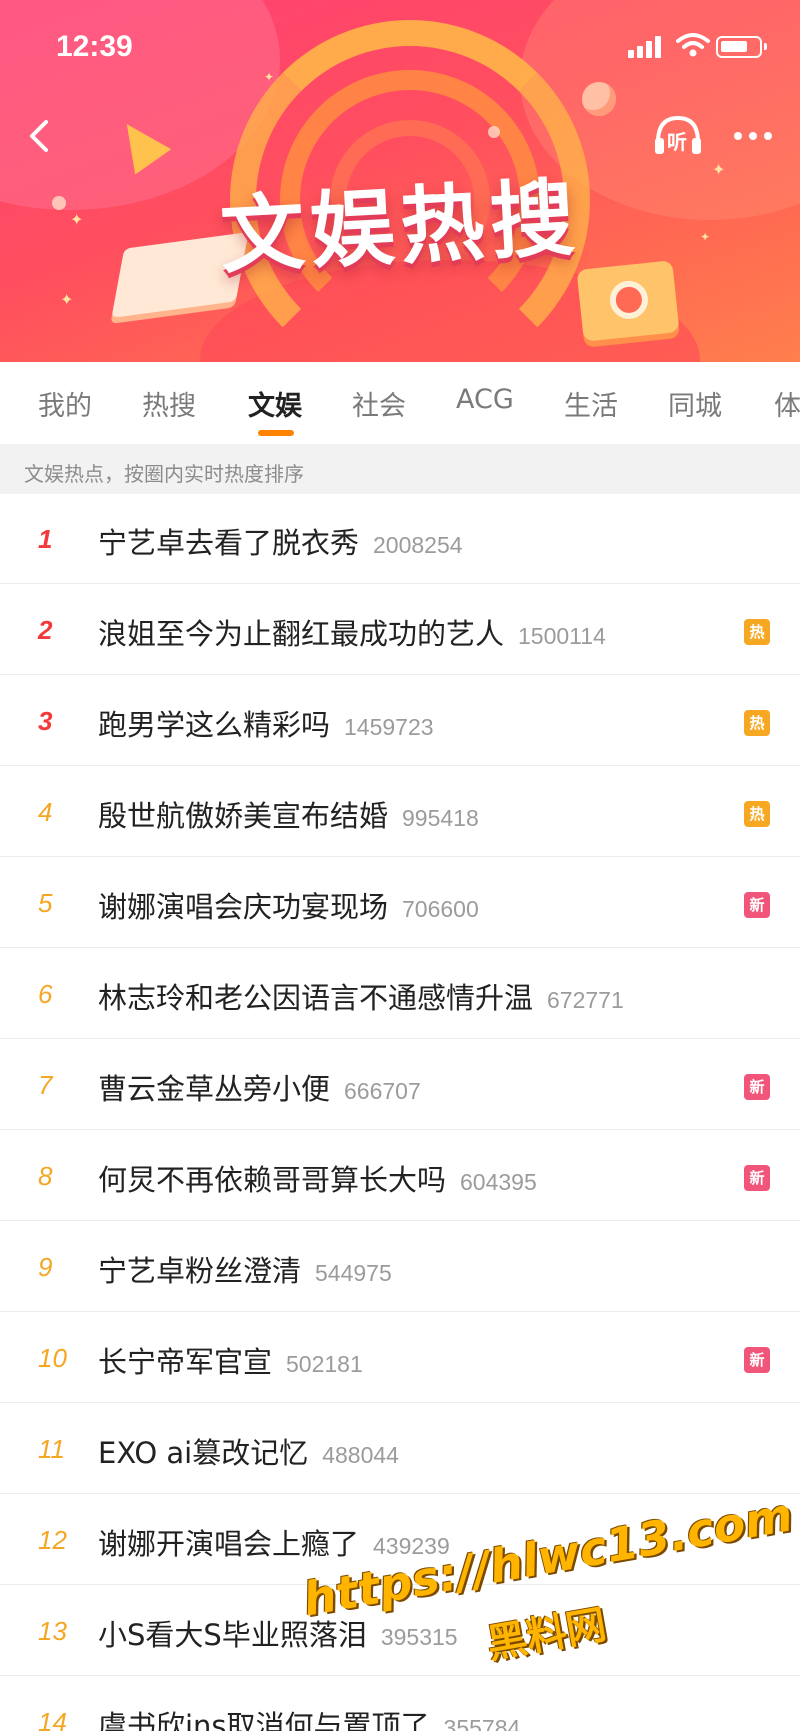 The width and height of the screenshot is (800, 1731). I want to click on list-item: 2 浪姐至今为止翻红最成功的艺人 1500114 热, so click(400, 630).